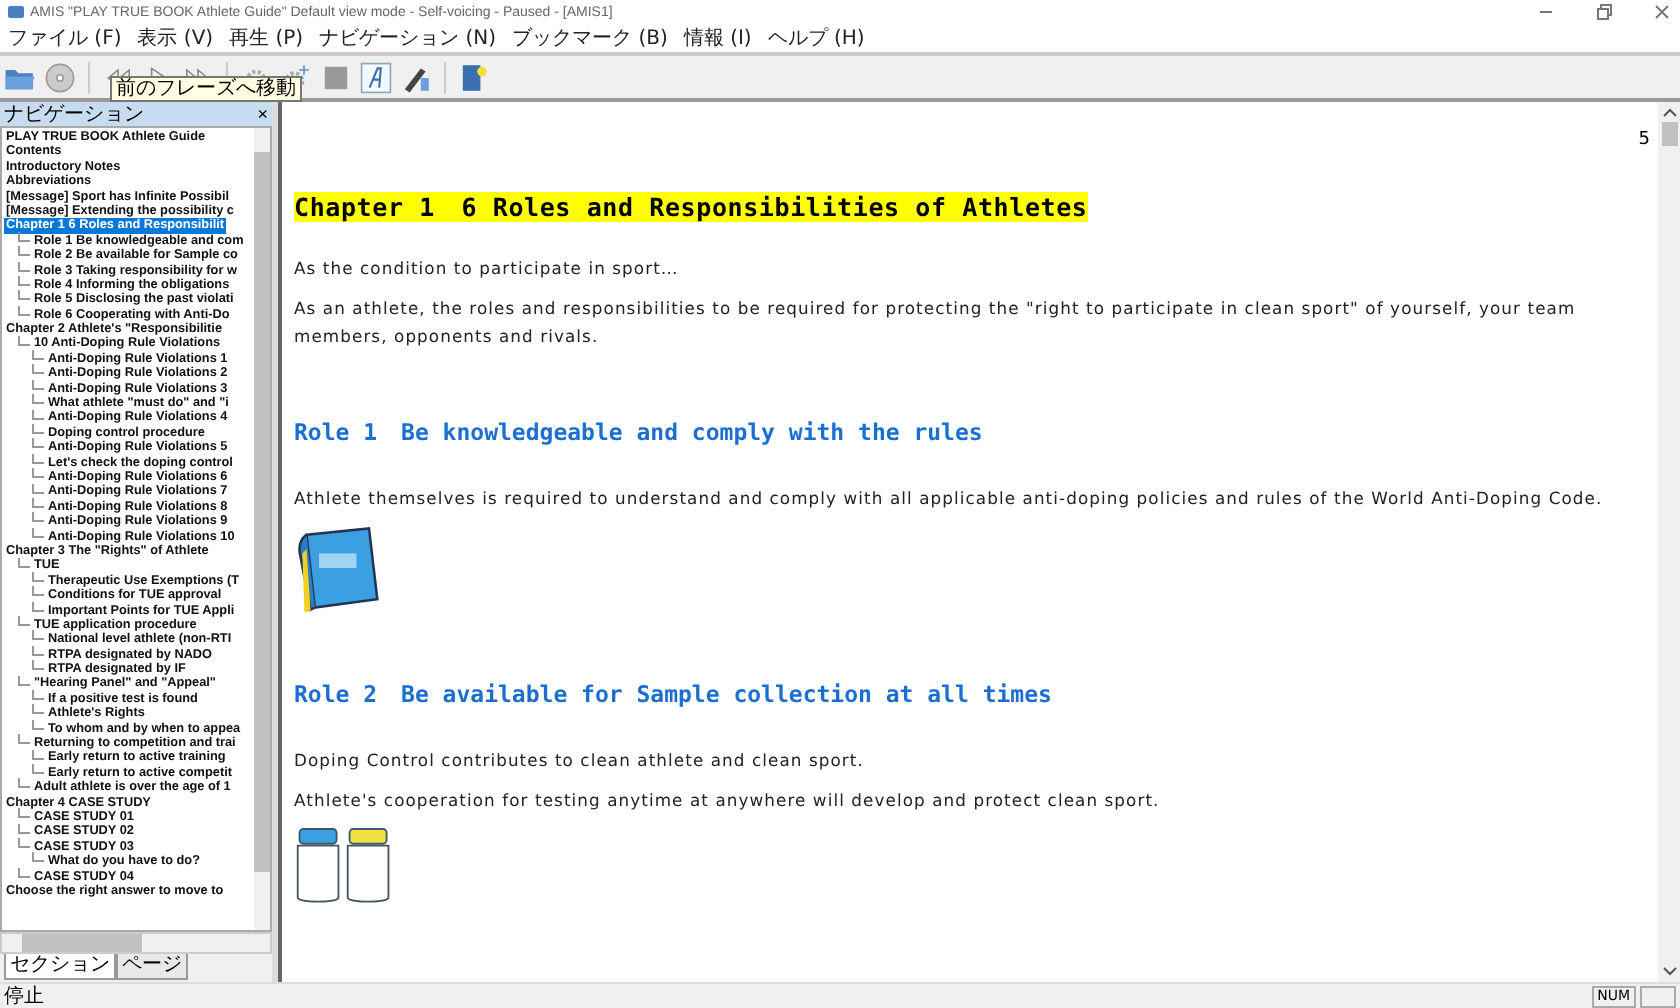 The image size is (1680, 1008). What do you see at coordinates (691, 207) in the screenshot?
I see `chapter-heading: Chapter 1 6 Roles and Responsibilities of Athletes` at bounding box center [691, 207].